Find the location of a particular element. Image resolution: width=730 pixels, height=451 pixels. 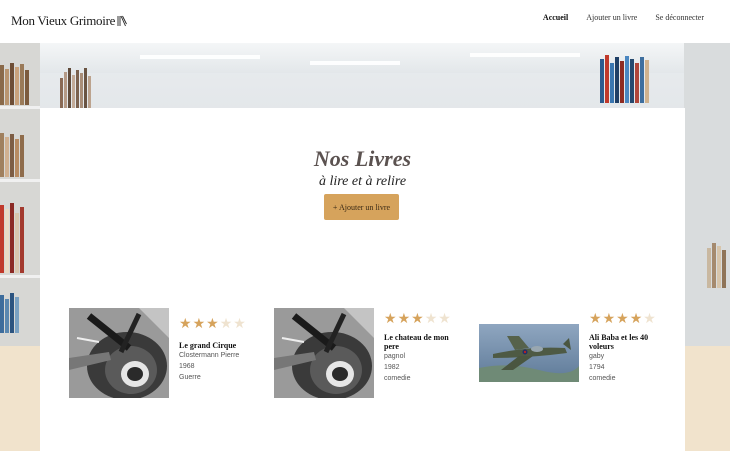

logo-text: Mon Vieux Grimoire is located at coordinates (63, 20).